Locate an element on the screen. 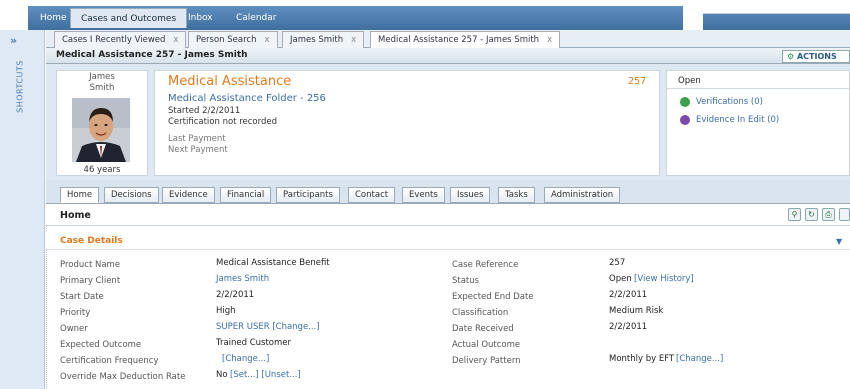 The image size is (850, 389). view-history-link: [View History] is located at coordinates (664, 279).